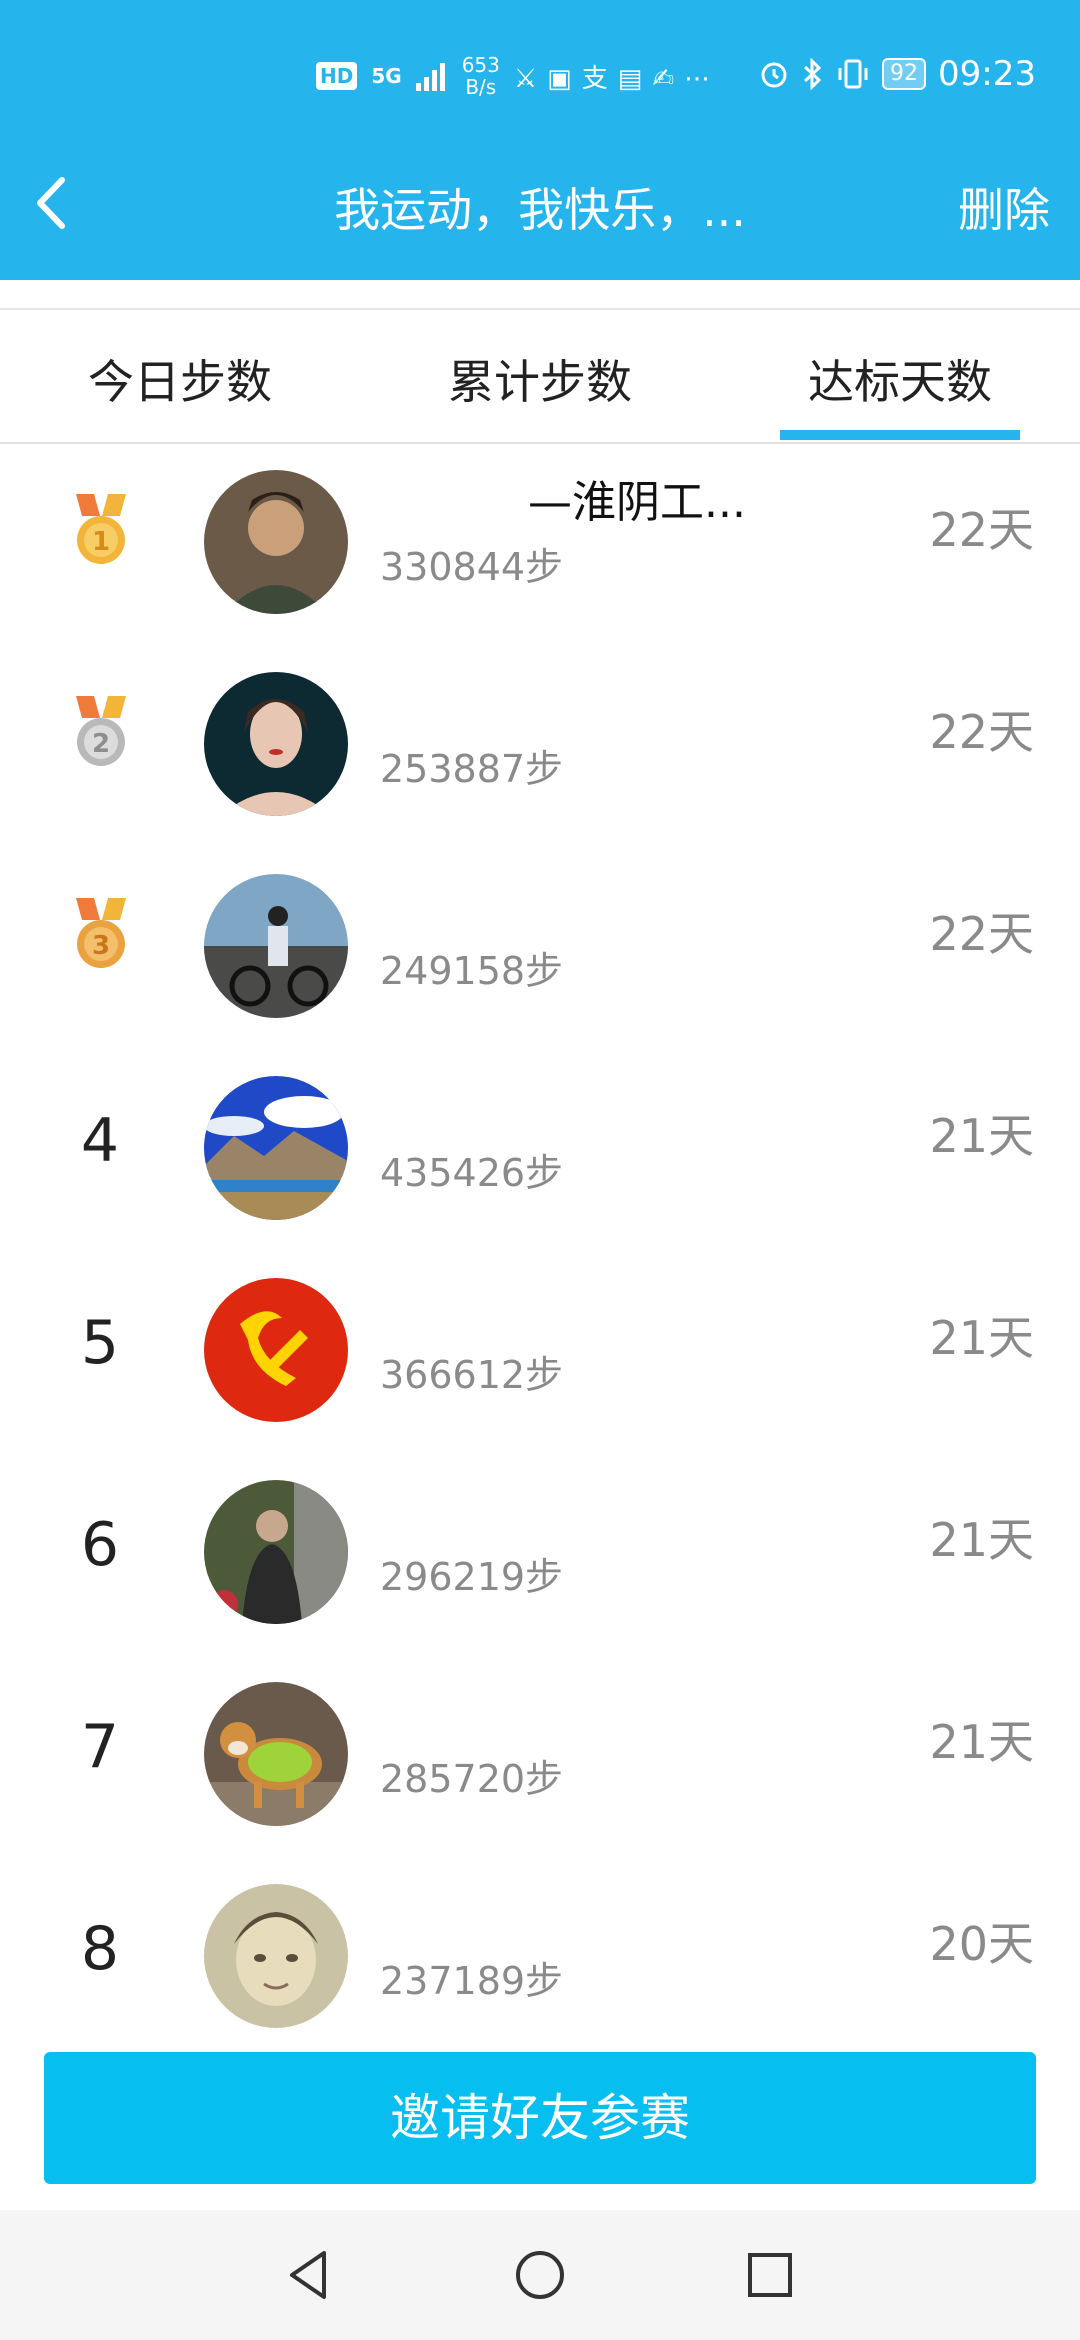 This screenshot has width=1080, height=2340. I want to click on net-speed: 653 B/s, so click(481, 76).